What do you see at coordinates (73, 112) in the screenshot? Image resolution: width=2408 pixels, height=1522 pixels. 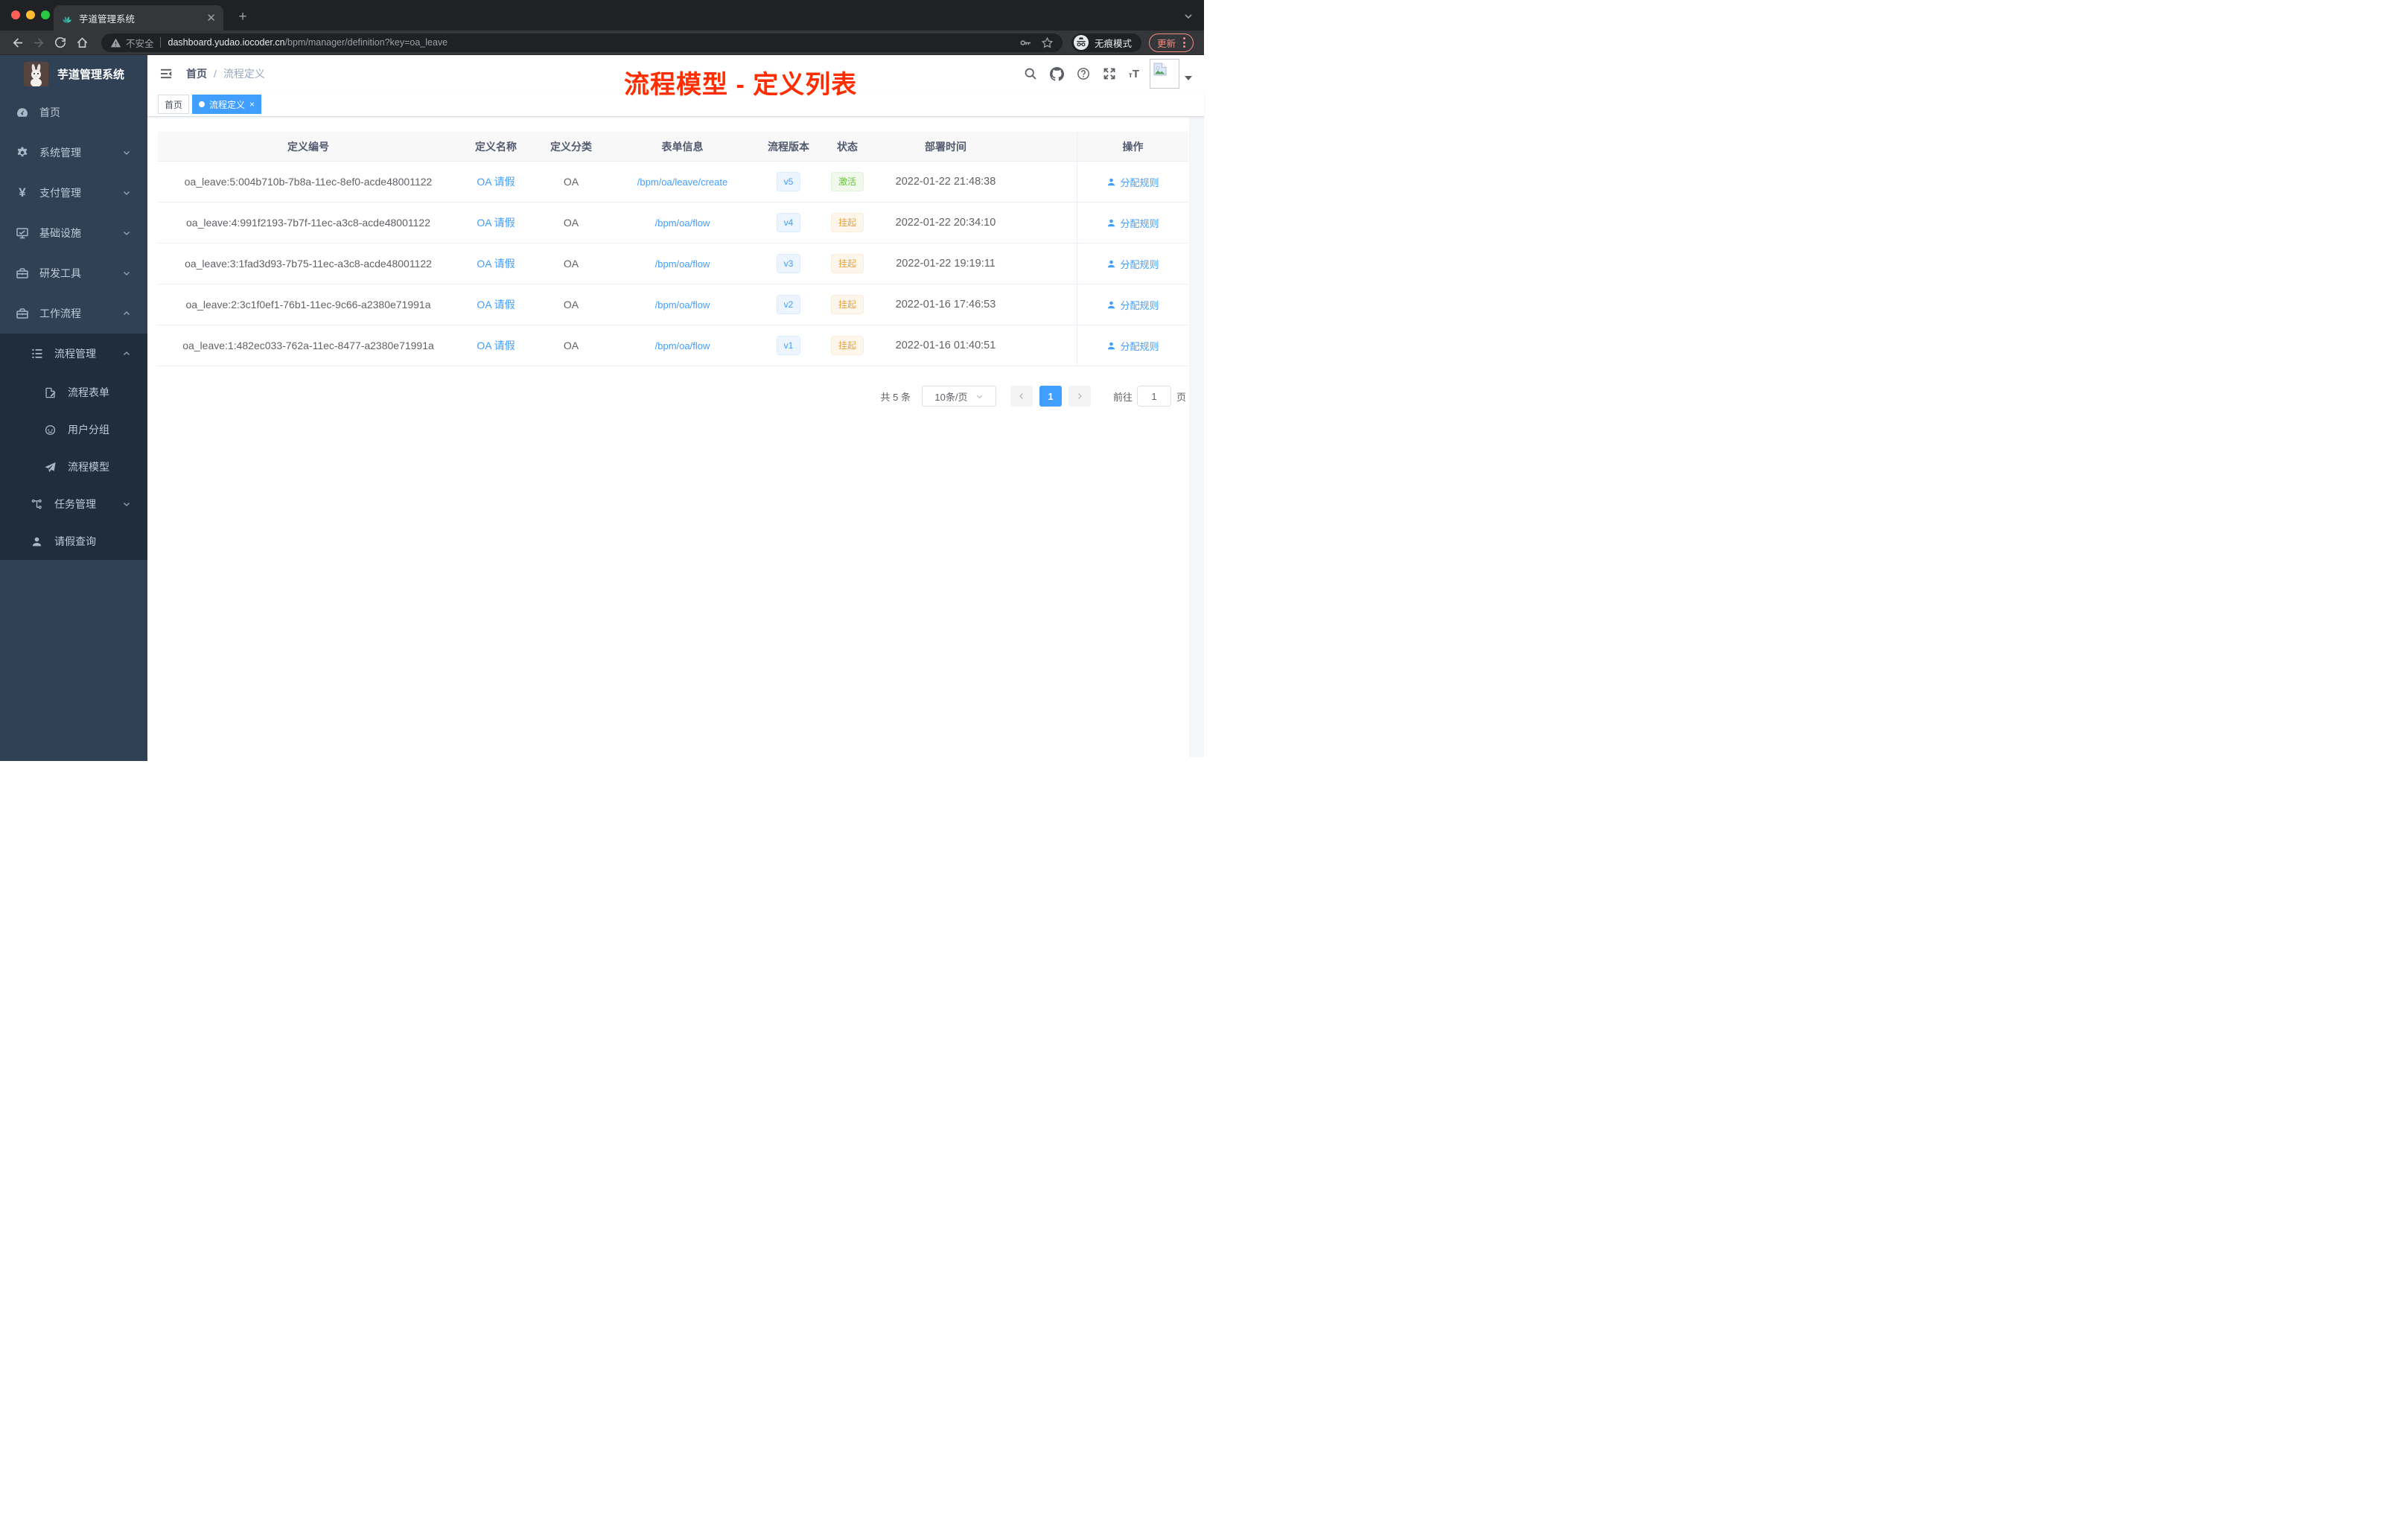 I see `sidebar-item-home: 首页` at bounding box center [73, 112].